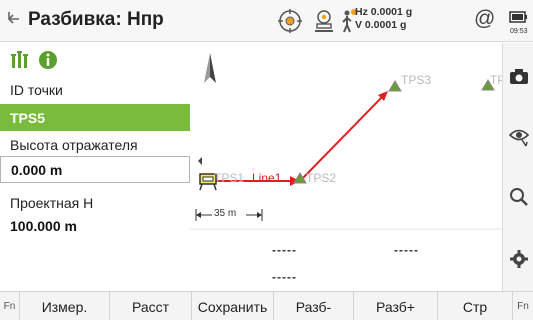 This screenshot has height=320, width=533. I want to click on page-key: Стр, so click(475, 306).